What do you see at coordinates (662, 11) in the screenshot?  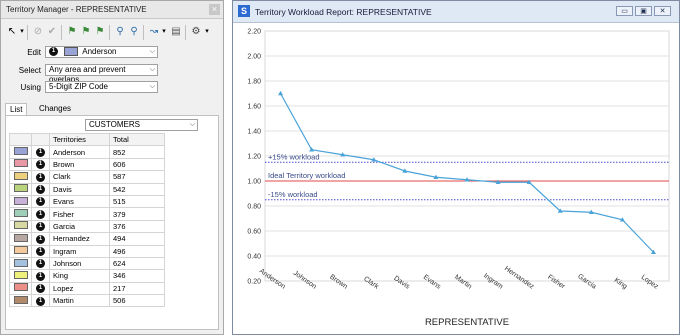 I see `close-button: ✕` at bounding box center [662, 11].